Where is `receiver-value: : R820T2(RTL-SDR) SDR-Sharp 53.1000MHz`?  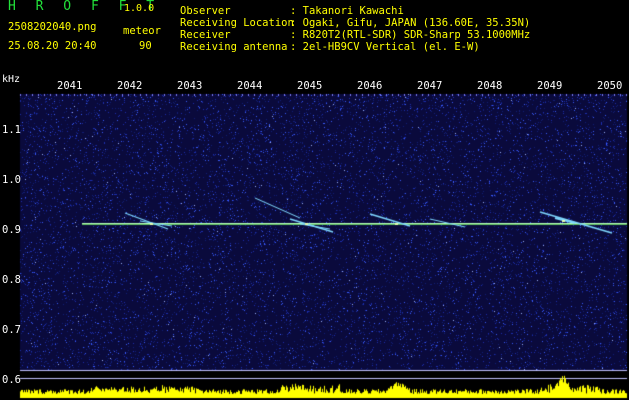 receiver-value: : R820T2(RTL-SDR) SDR-Sharp 53.1000MHz is located at coordinates (410, 35).